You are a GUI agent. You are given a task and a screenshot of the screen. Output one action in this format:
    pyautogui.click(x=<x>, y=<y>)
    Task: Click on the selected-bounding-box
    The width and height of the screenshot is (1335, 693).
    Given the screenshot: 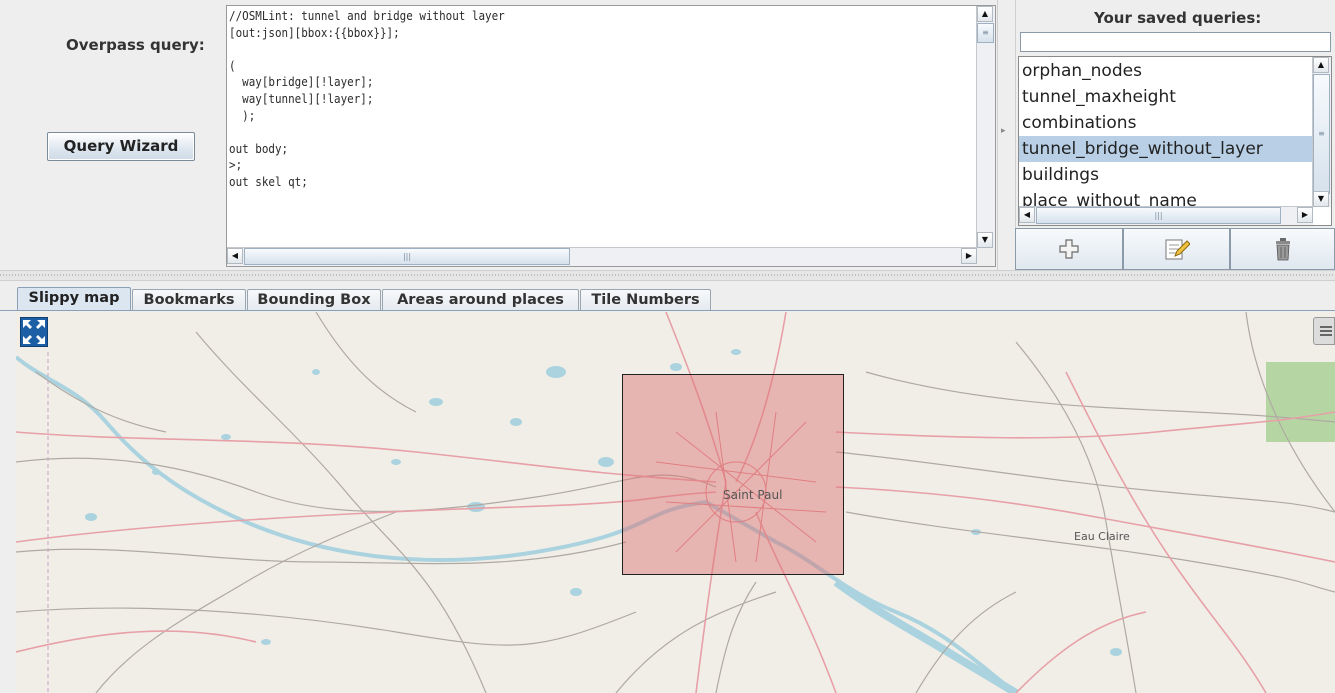 What is the action you would take?
    pyautogui.click(x=733, y=474)
    